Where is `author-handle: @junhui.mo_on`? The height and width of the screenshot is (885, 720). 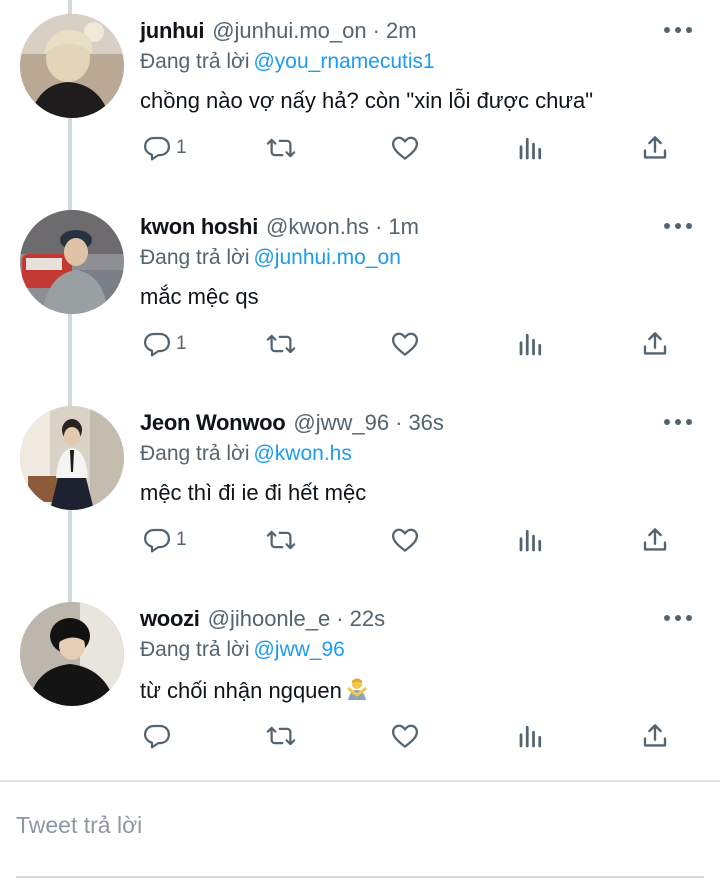 author-handle: @junhui.mo_on is located at coordinates (289, 31).